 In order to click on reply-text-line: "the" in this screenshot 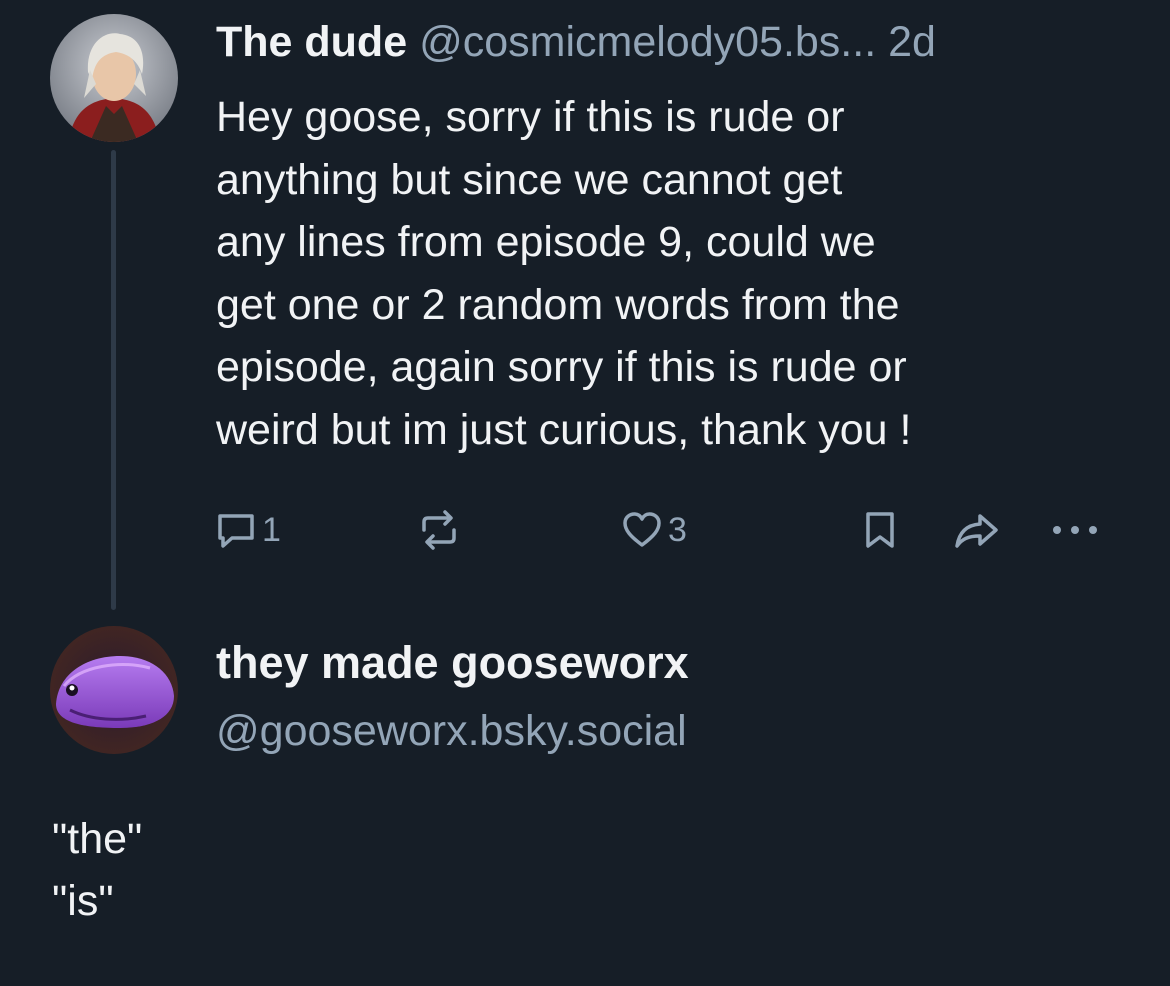, I will do `click(97, 839)`.